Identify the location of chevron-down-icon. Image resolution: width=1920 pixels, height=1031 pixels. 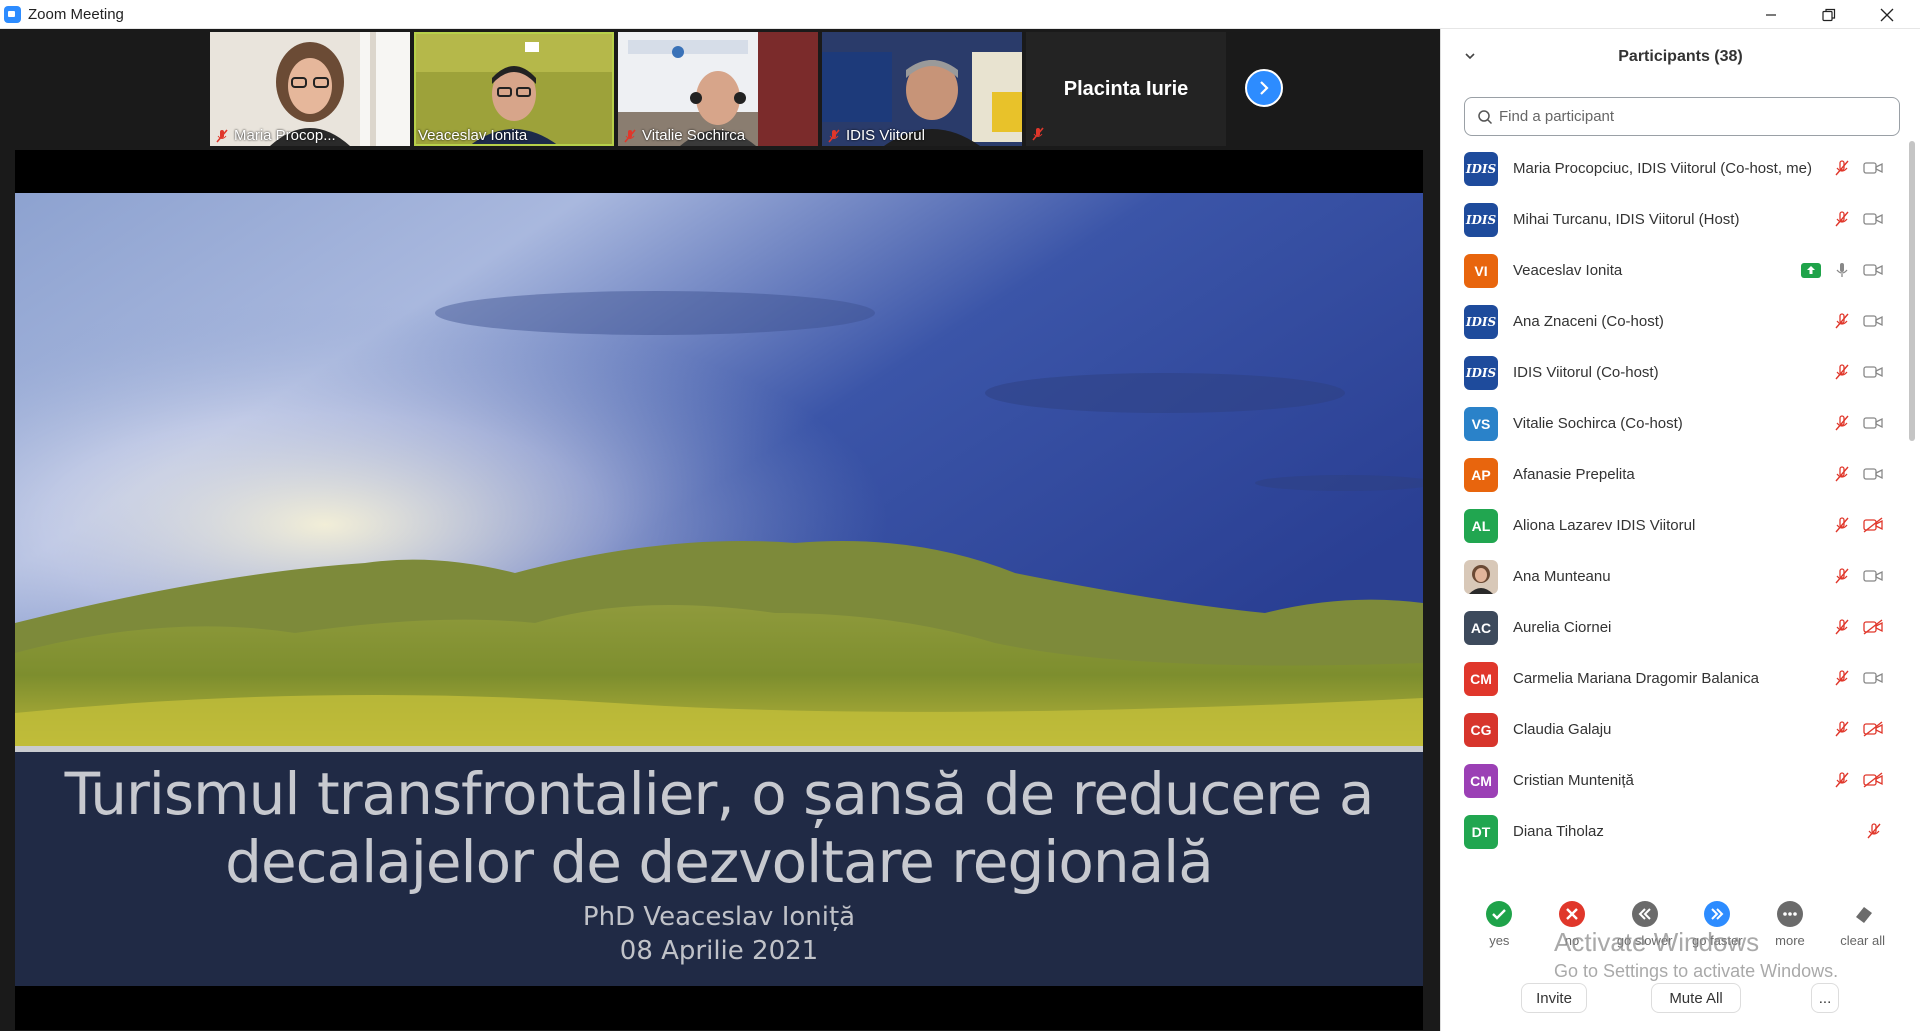
(1470, 56).